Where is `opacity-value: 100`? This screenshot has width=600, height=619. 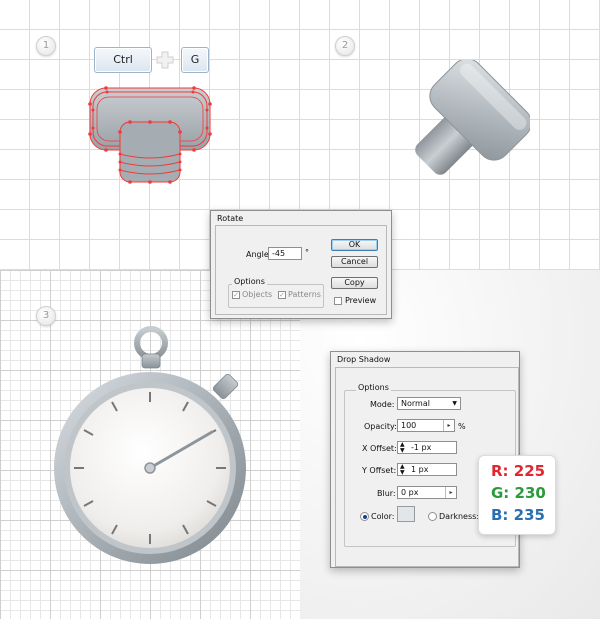 opacity-value: 100 is located at coordinates (409, 425).